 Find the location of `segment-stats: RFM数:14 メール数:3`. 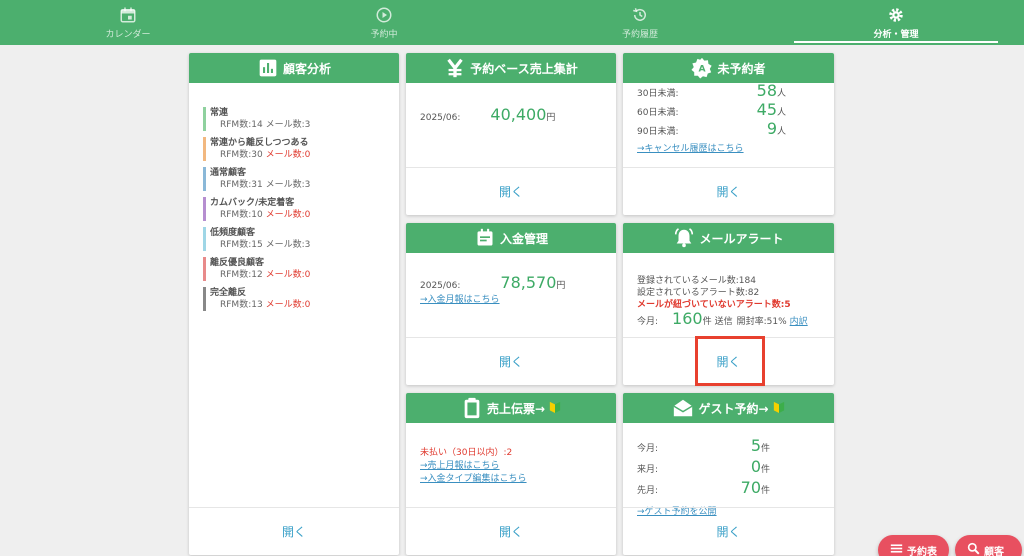

segment-stats: RFM数:14 メール数:3 is located at coordinates (297, 125).